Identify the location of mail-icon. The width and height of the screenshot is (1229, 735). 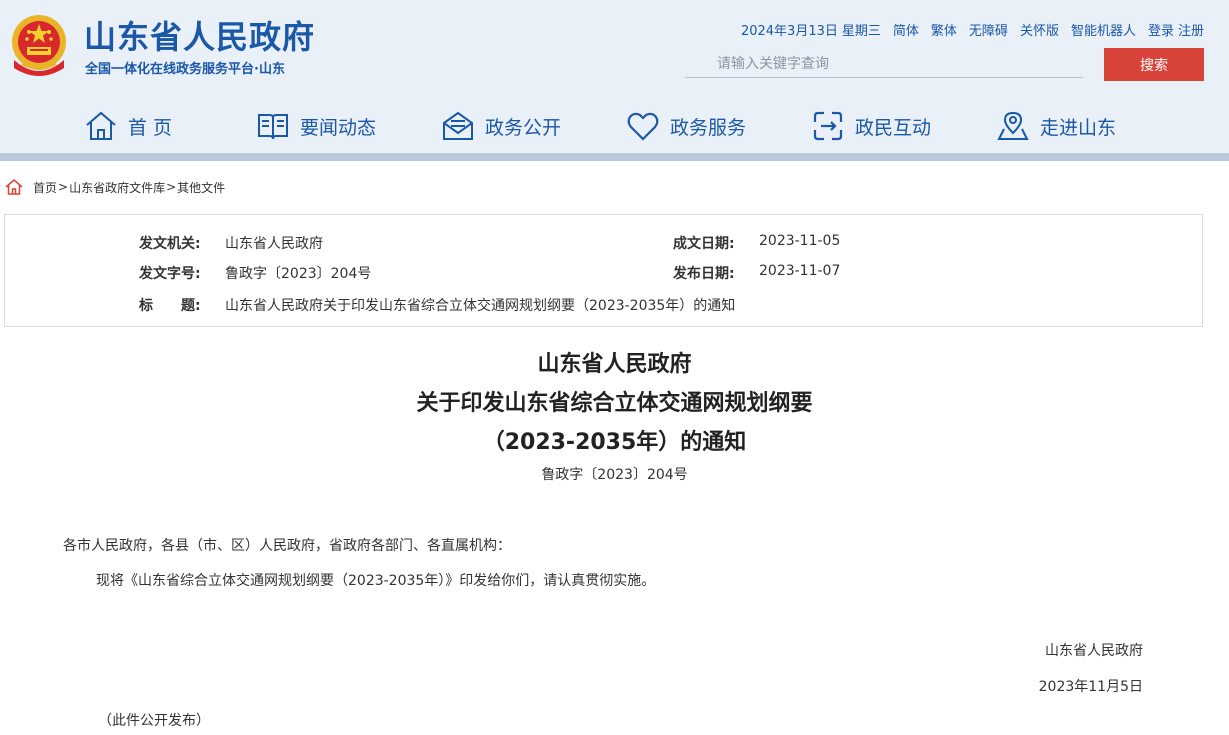
(458, 125).